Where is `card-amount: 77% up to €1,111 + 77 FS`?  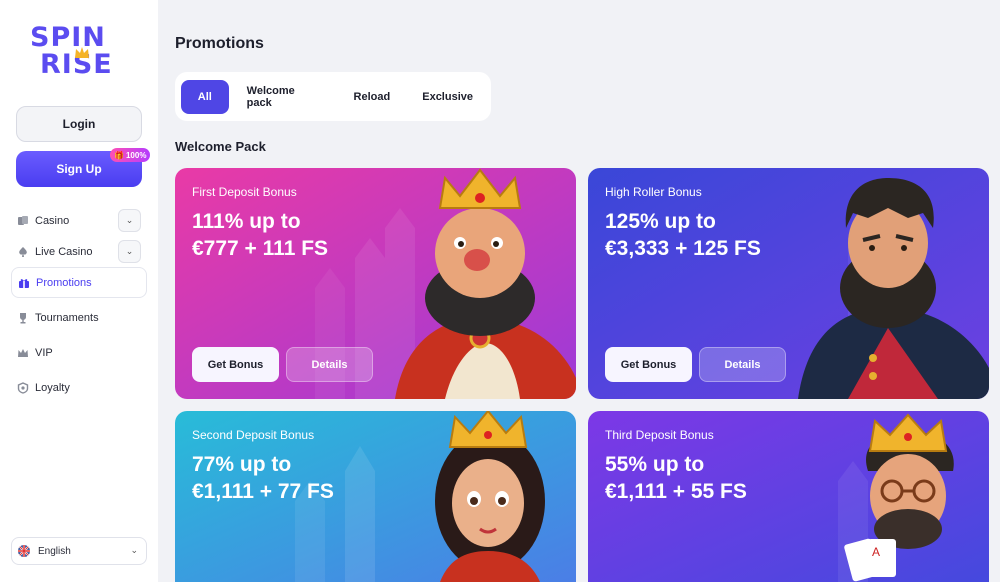
card-amount: 77% up to €1,111 + 77 FS is located at coordinates (292, 478).